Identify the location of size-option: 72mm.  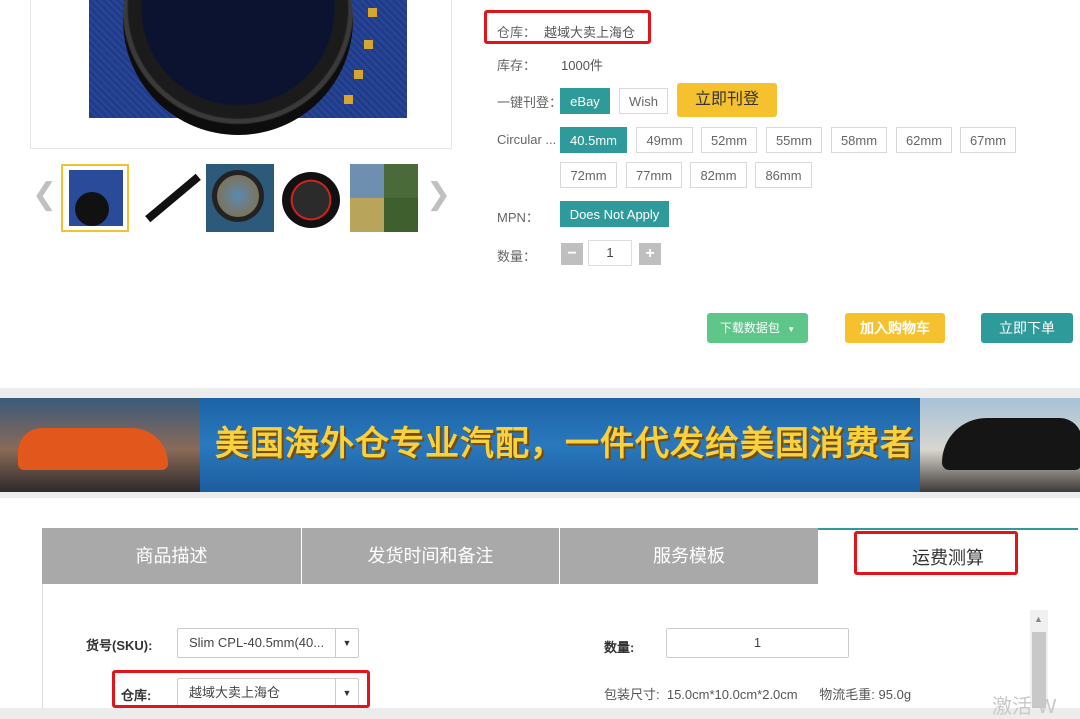
(588, 175).